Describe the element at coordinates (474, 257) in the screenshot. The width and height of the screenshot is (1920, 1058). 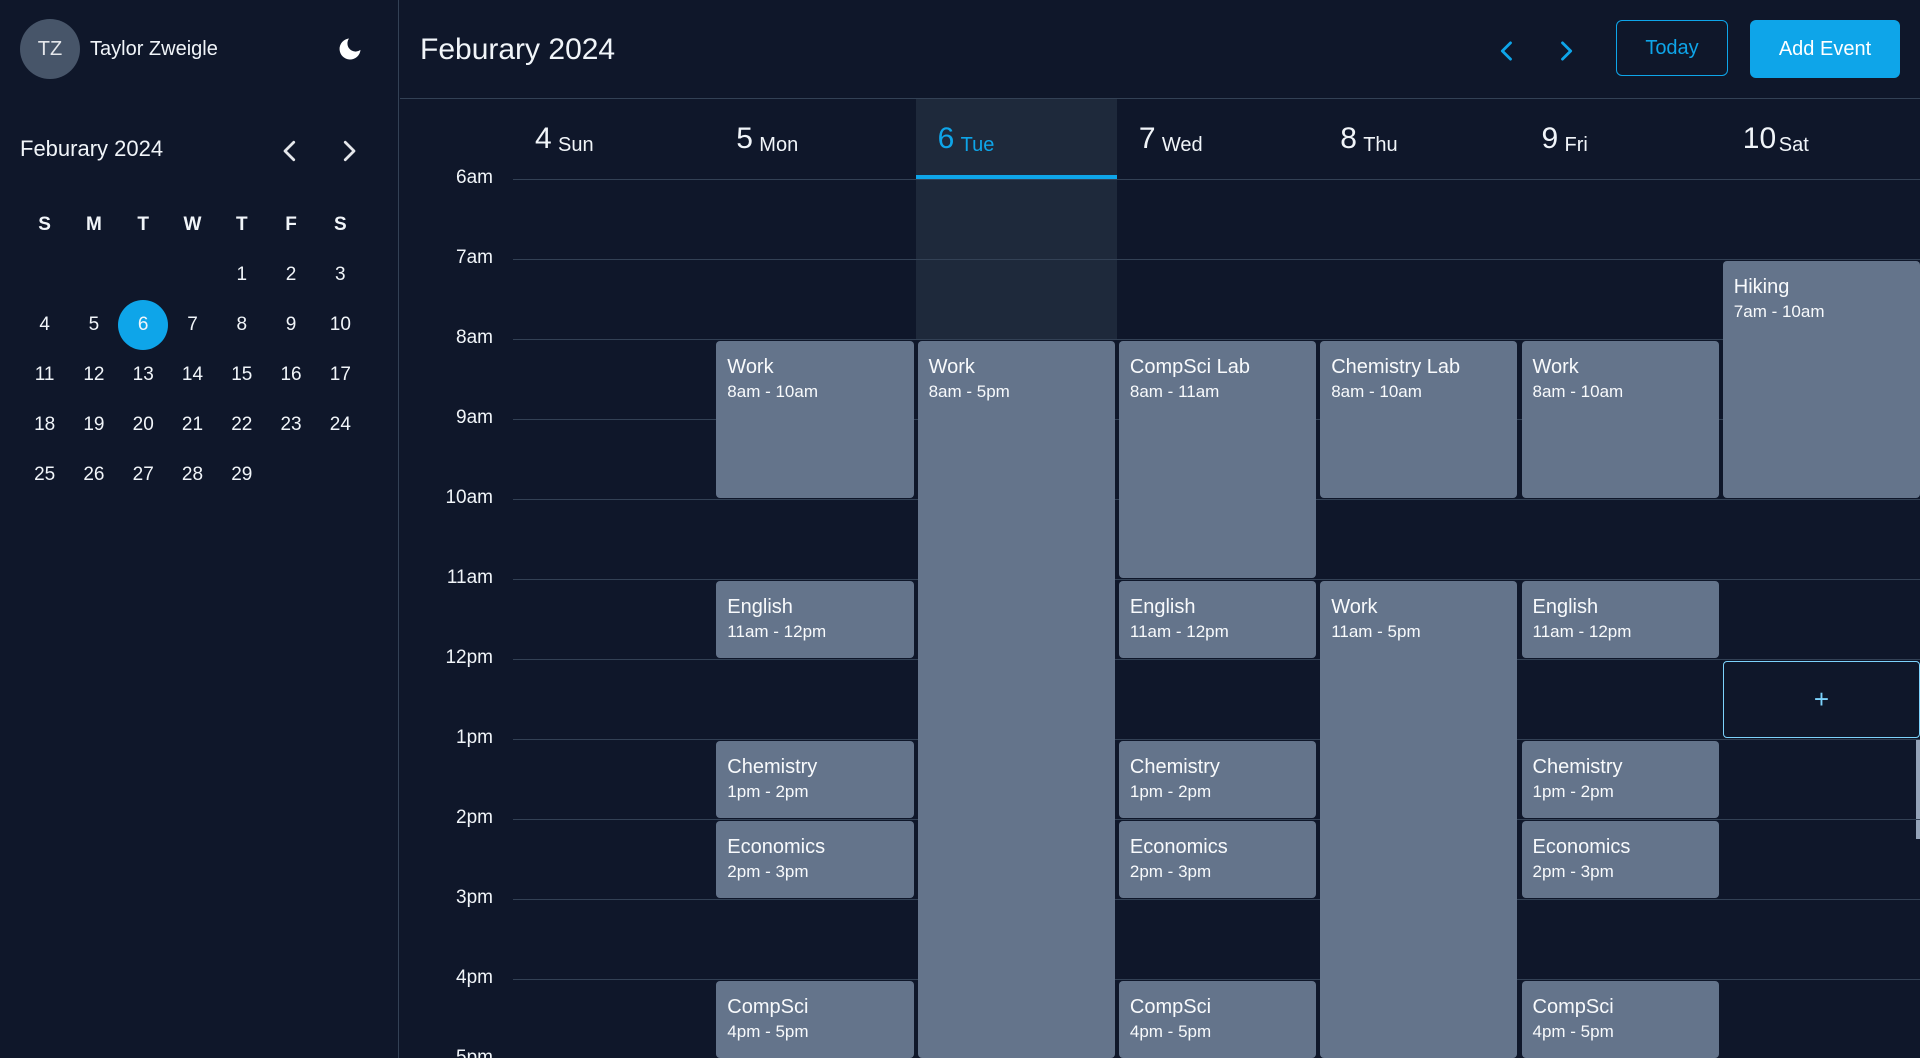
I see `hour-label: 7am` at that location.